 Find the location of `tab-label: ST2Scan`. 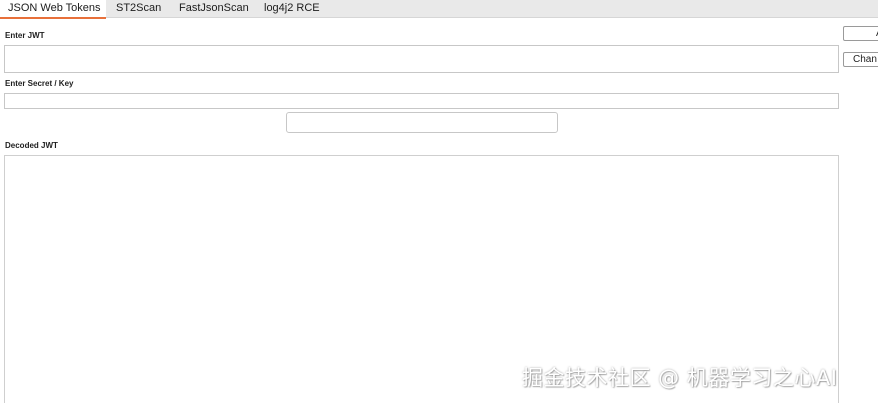

tab-label: ST2Scan is located at coordinates (139, 8).